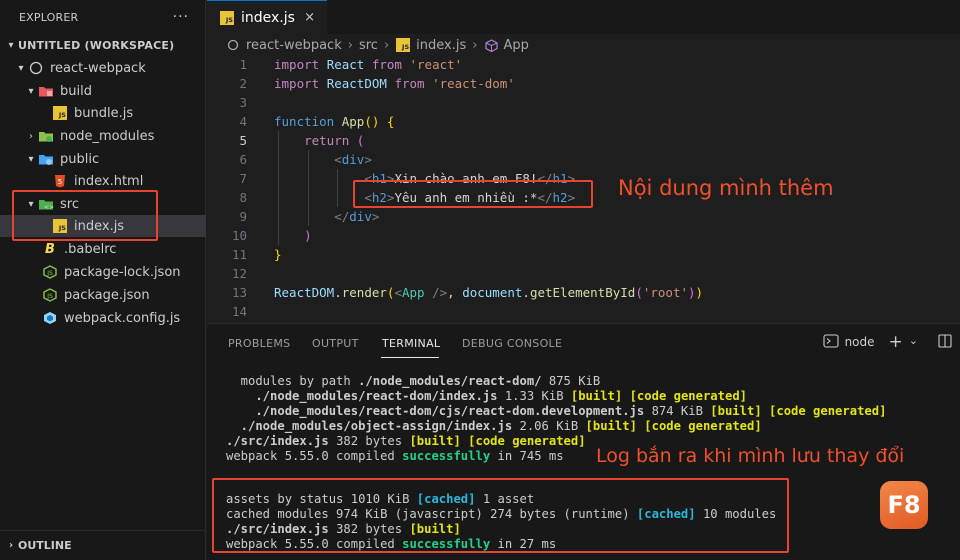  Describe the element at coordinates (410, 357) in the screenshot. I see `active-tab-indicator` at that location.